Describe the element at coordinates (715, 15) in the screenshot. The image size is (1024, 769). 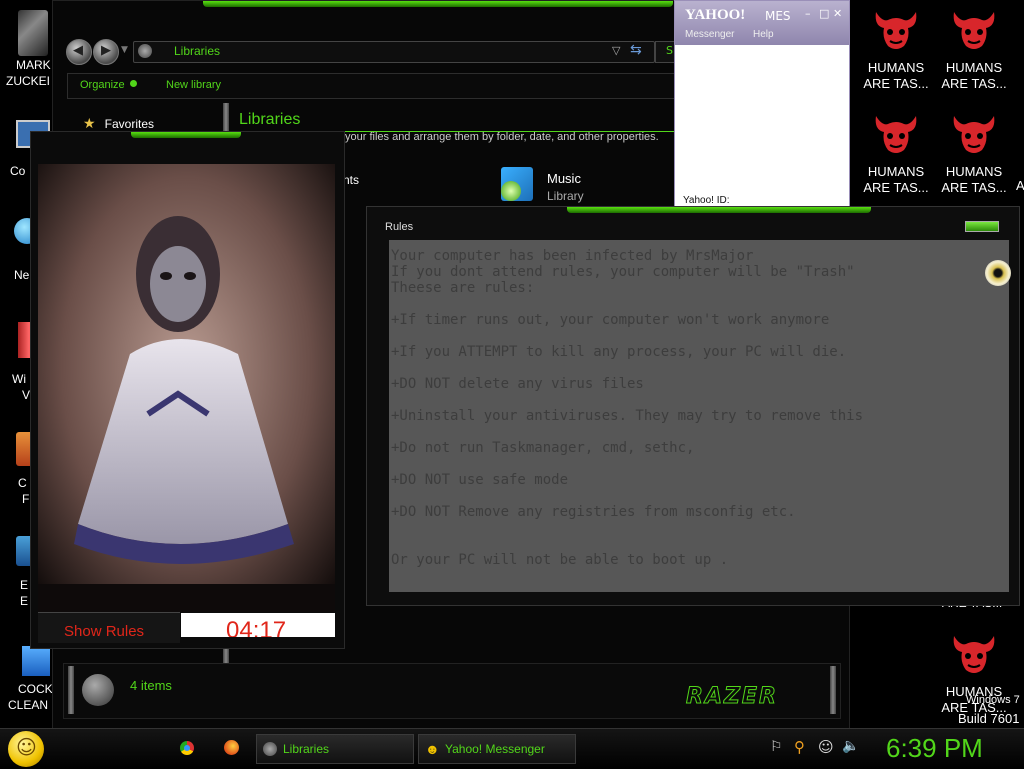
I see `yahoo-logo: YAHOO!` at that location.